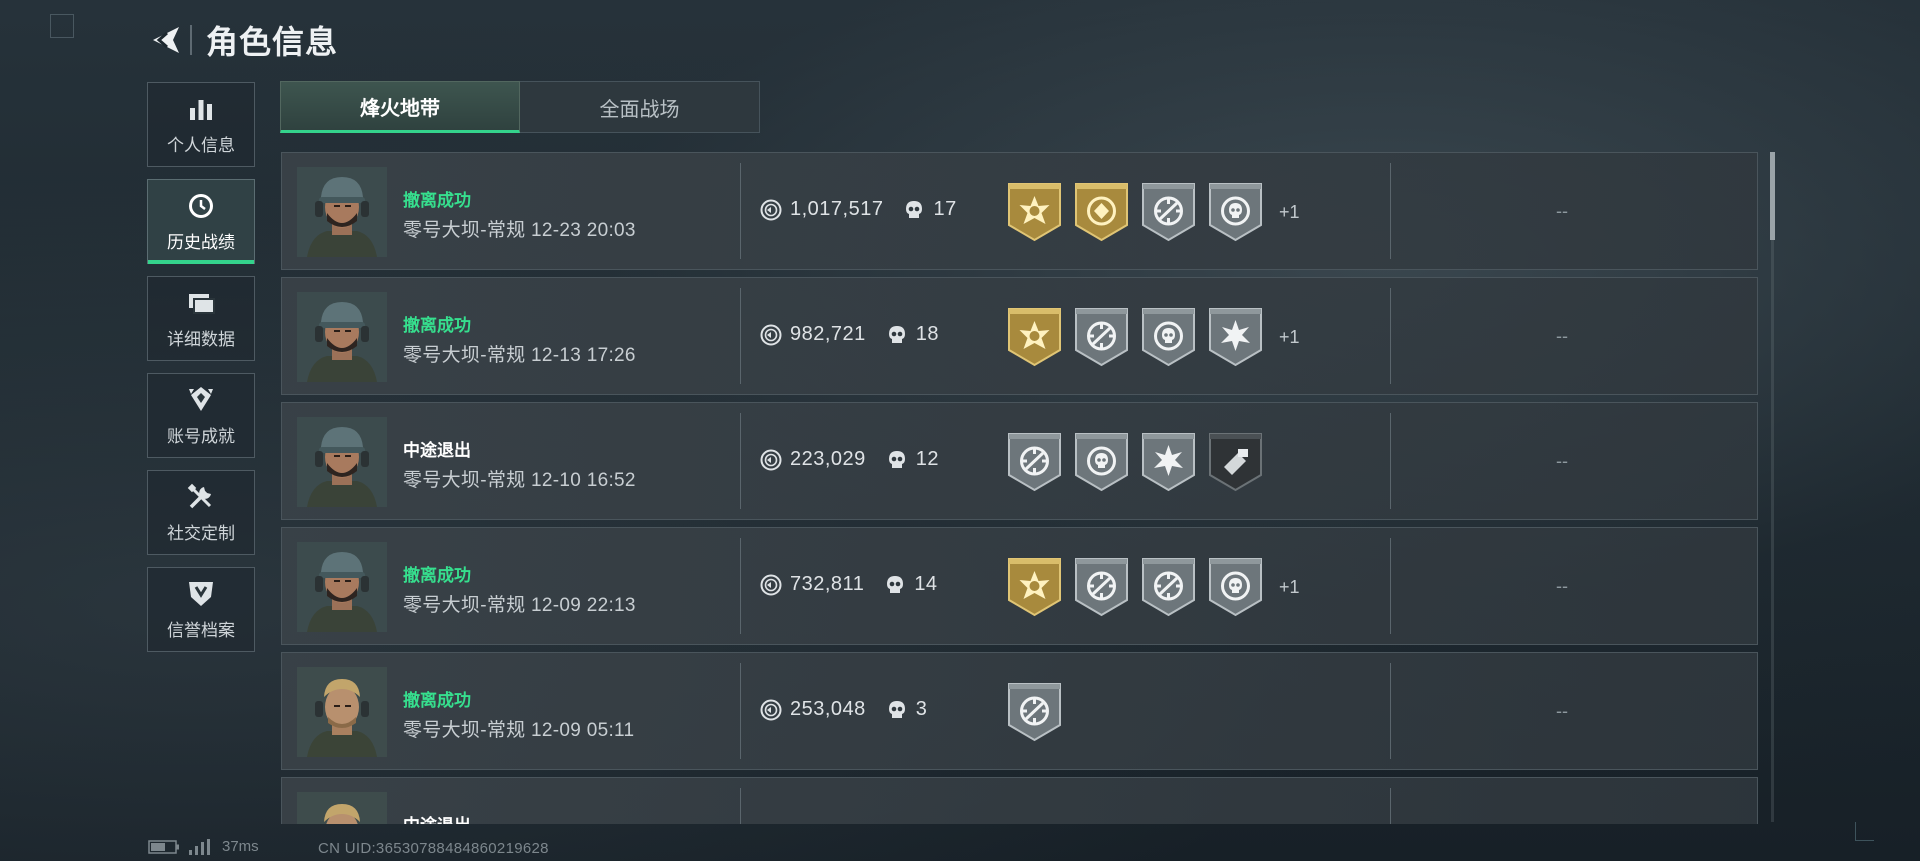  I want to click on badge-list, so click(1040, 712).